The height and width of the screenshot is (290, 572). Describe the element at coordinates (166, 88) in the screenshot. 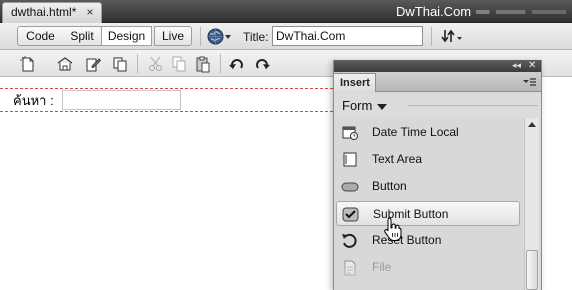

I see `form-outline-top` at that location.